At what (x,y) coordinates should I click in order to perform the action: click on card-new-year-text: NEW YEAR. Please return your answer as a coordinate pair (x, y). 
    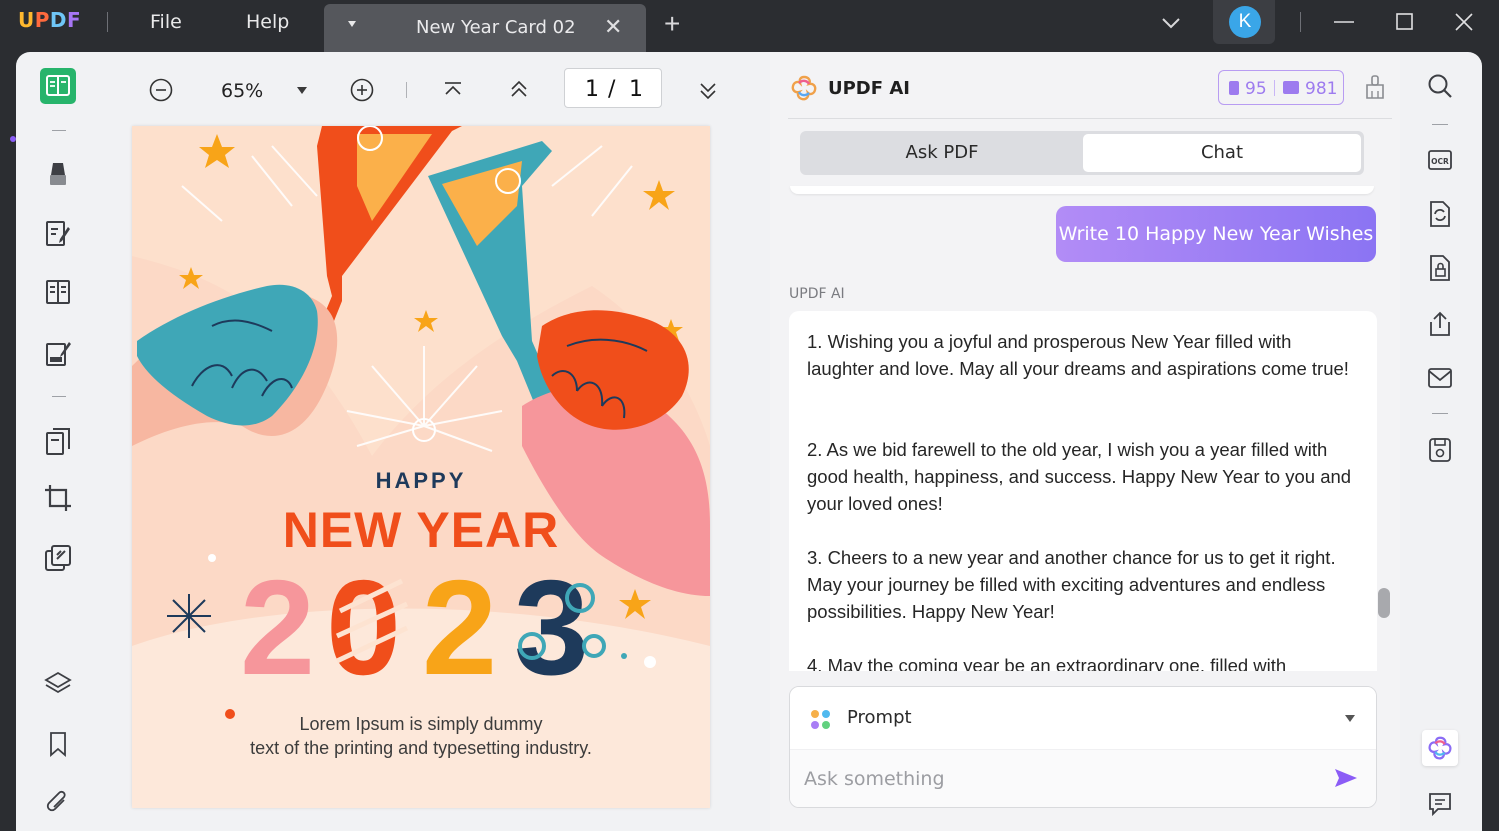
    Looking at the image, I should click on (421, 530).